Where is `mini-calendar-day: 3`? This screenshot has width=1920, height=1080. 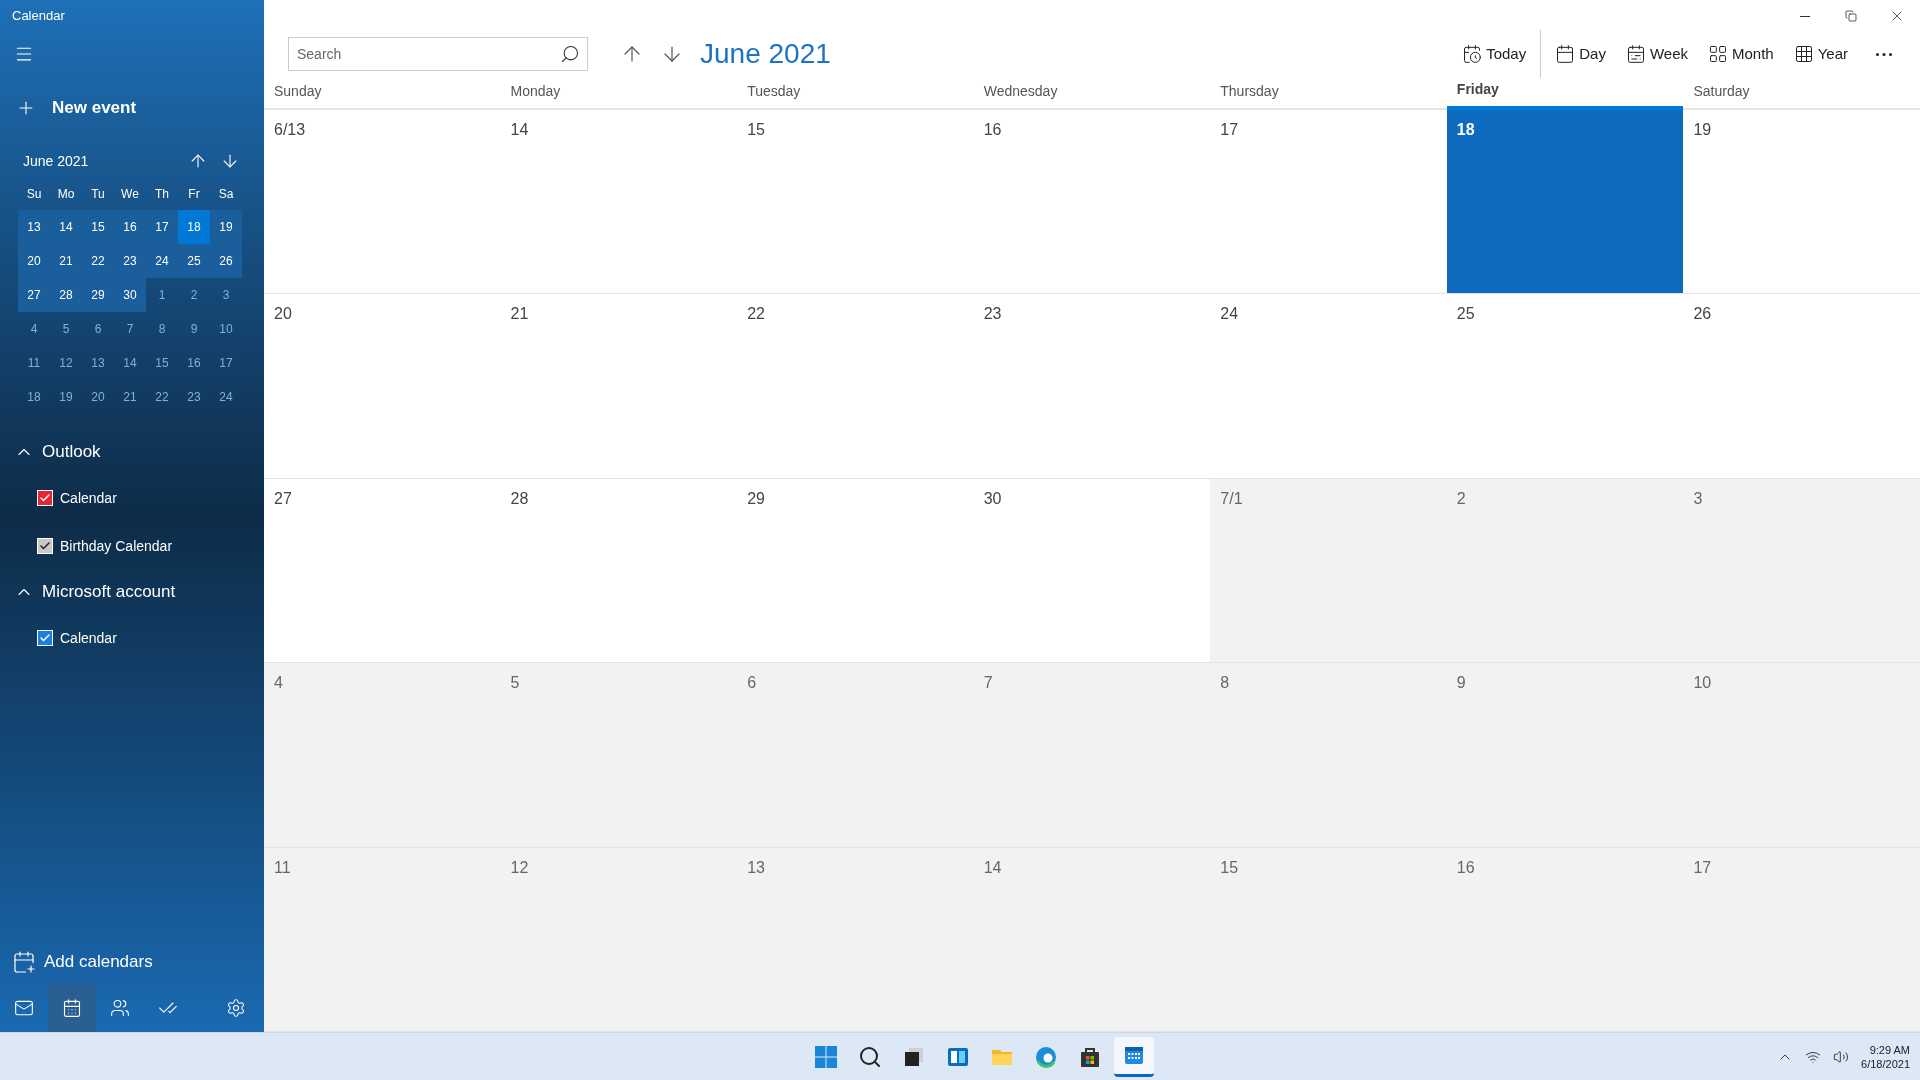
mini-calendar-day: 3 is located at coordinates (226, 295).